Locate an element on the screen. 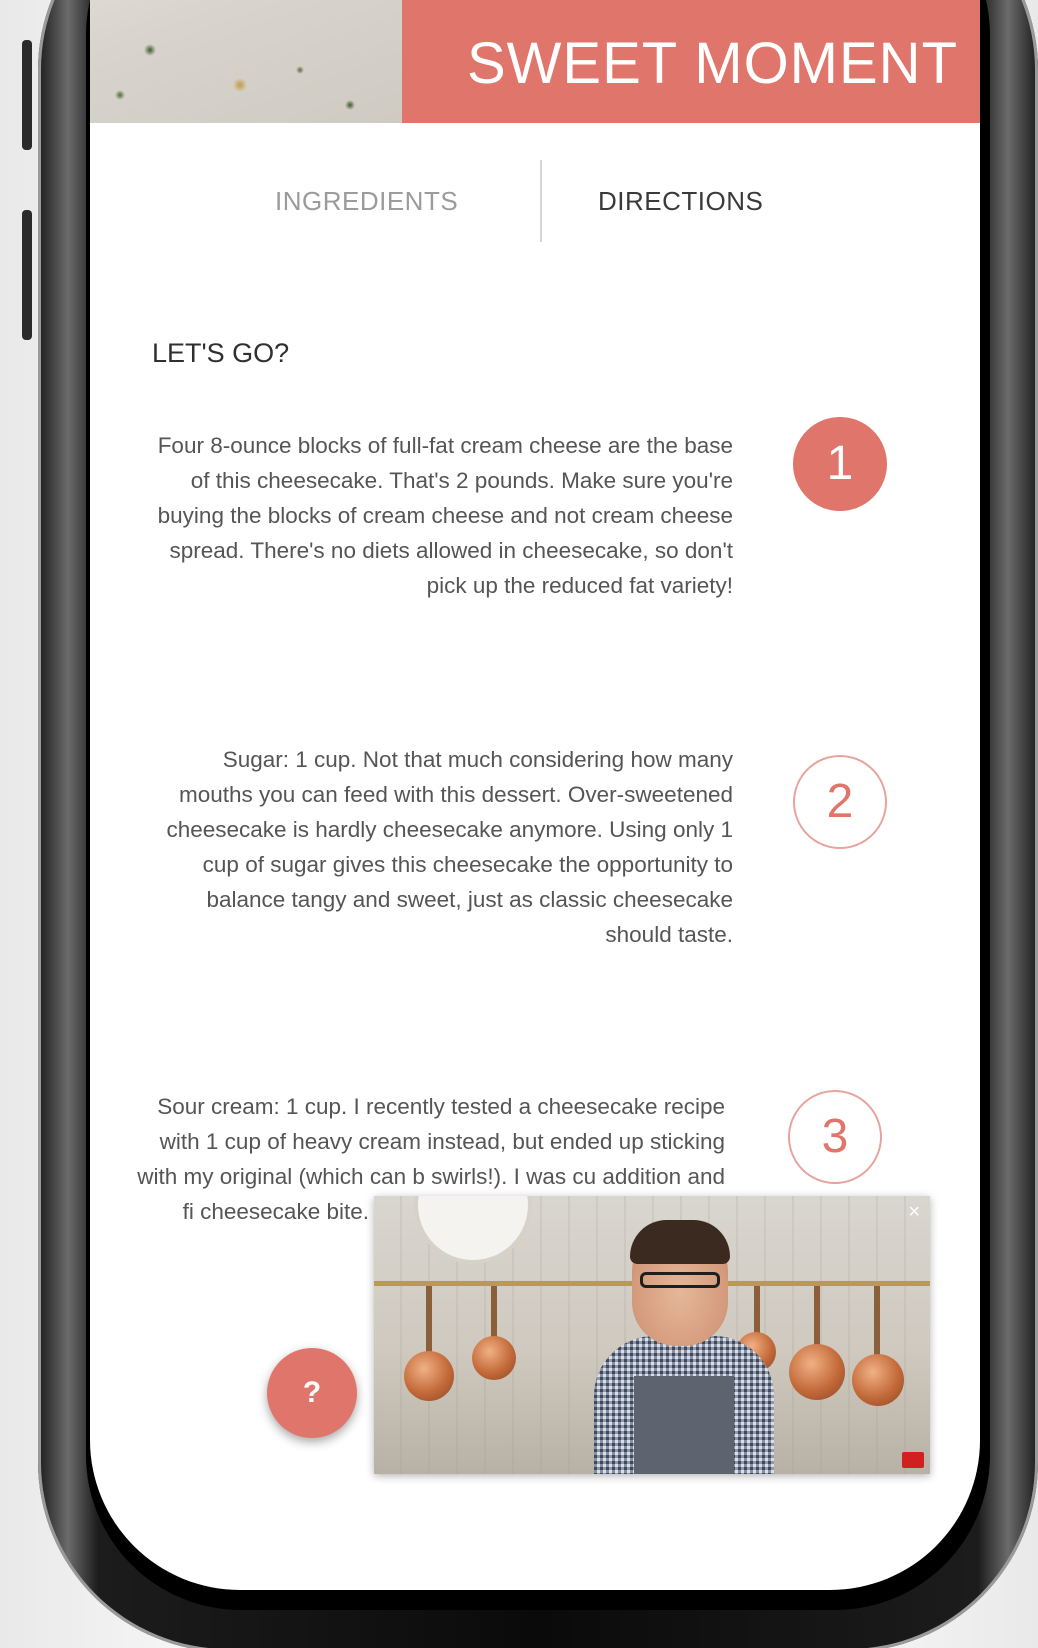 Image resolution: width=1038 pixels, height=1648 pixels. dessert-photo is located at coordinates (246, 61).